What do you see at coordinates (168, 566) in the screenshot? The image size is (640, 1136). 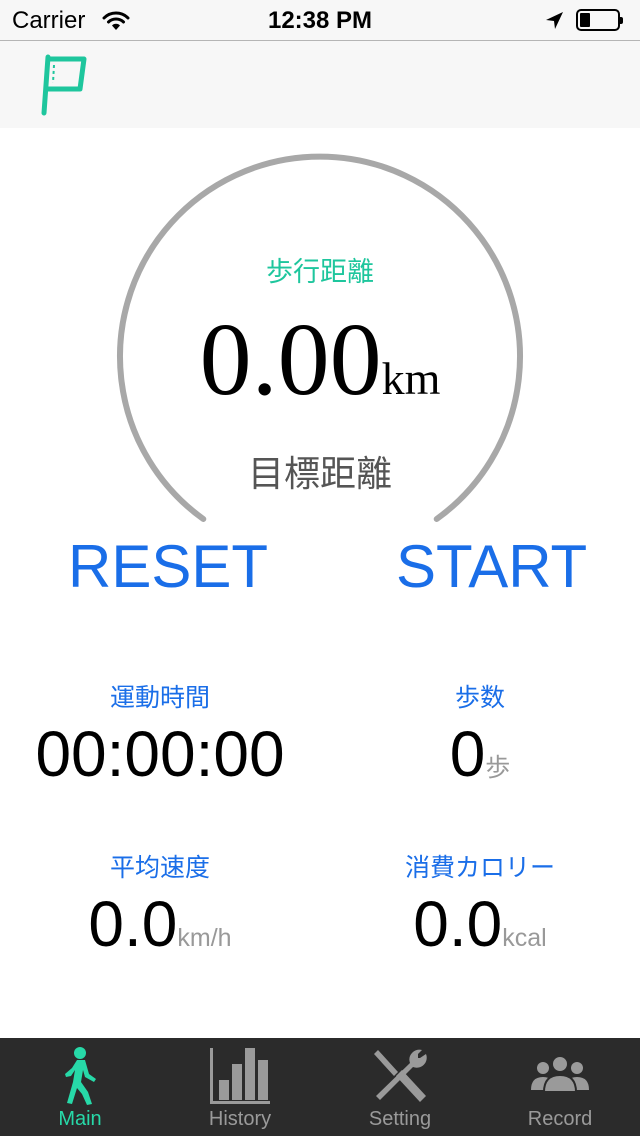 I see `reset-button: RESET` at bounding box center [168, 566].